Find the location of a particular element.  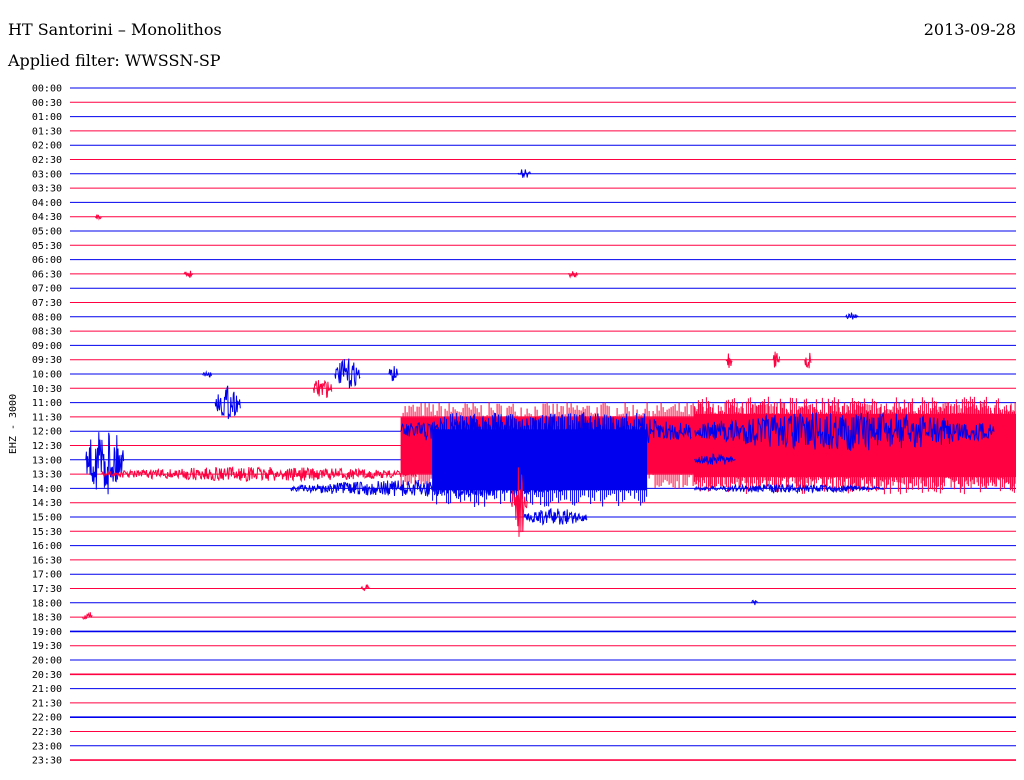

tick-label-2300: 23:00 is located at coordinates (47, 746).